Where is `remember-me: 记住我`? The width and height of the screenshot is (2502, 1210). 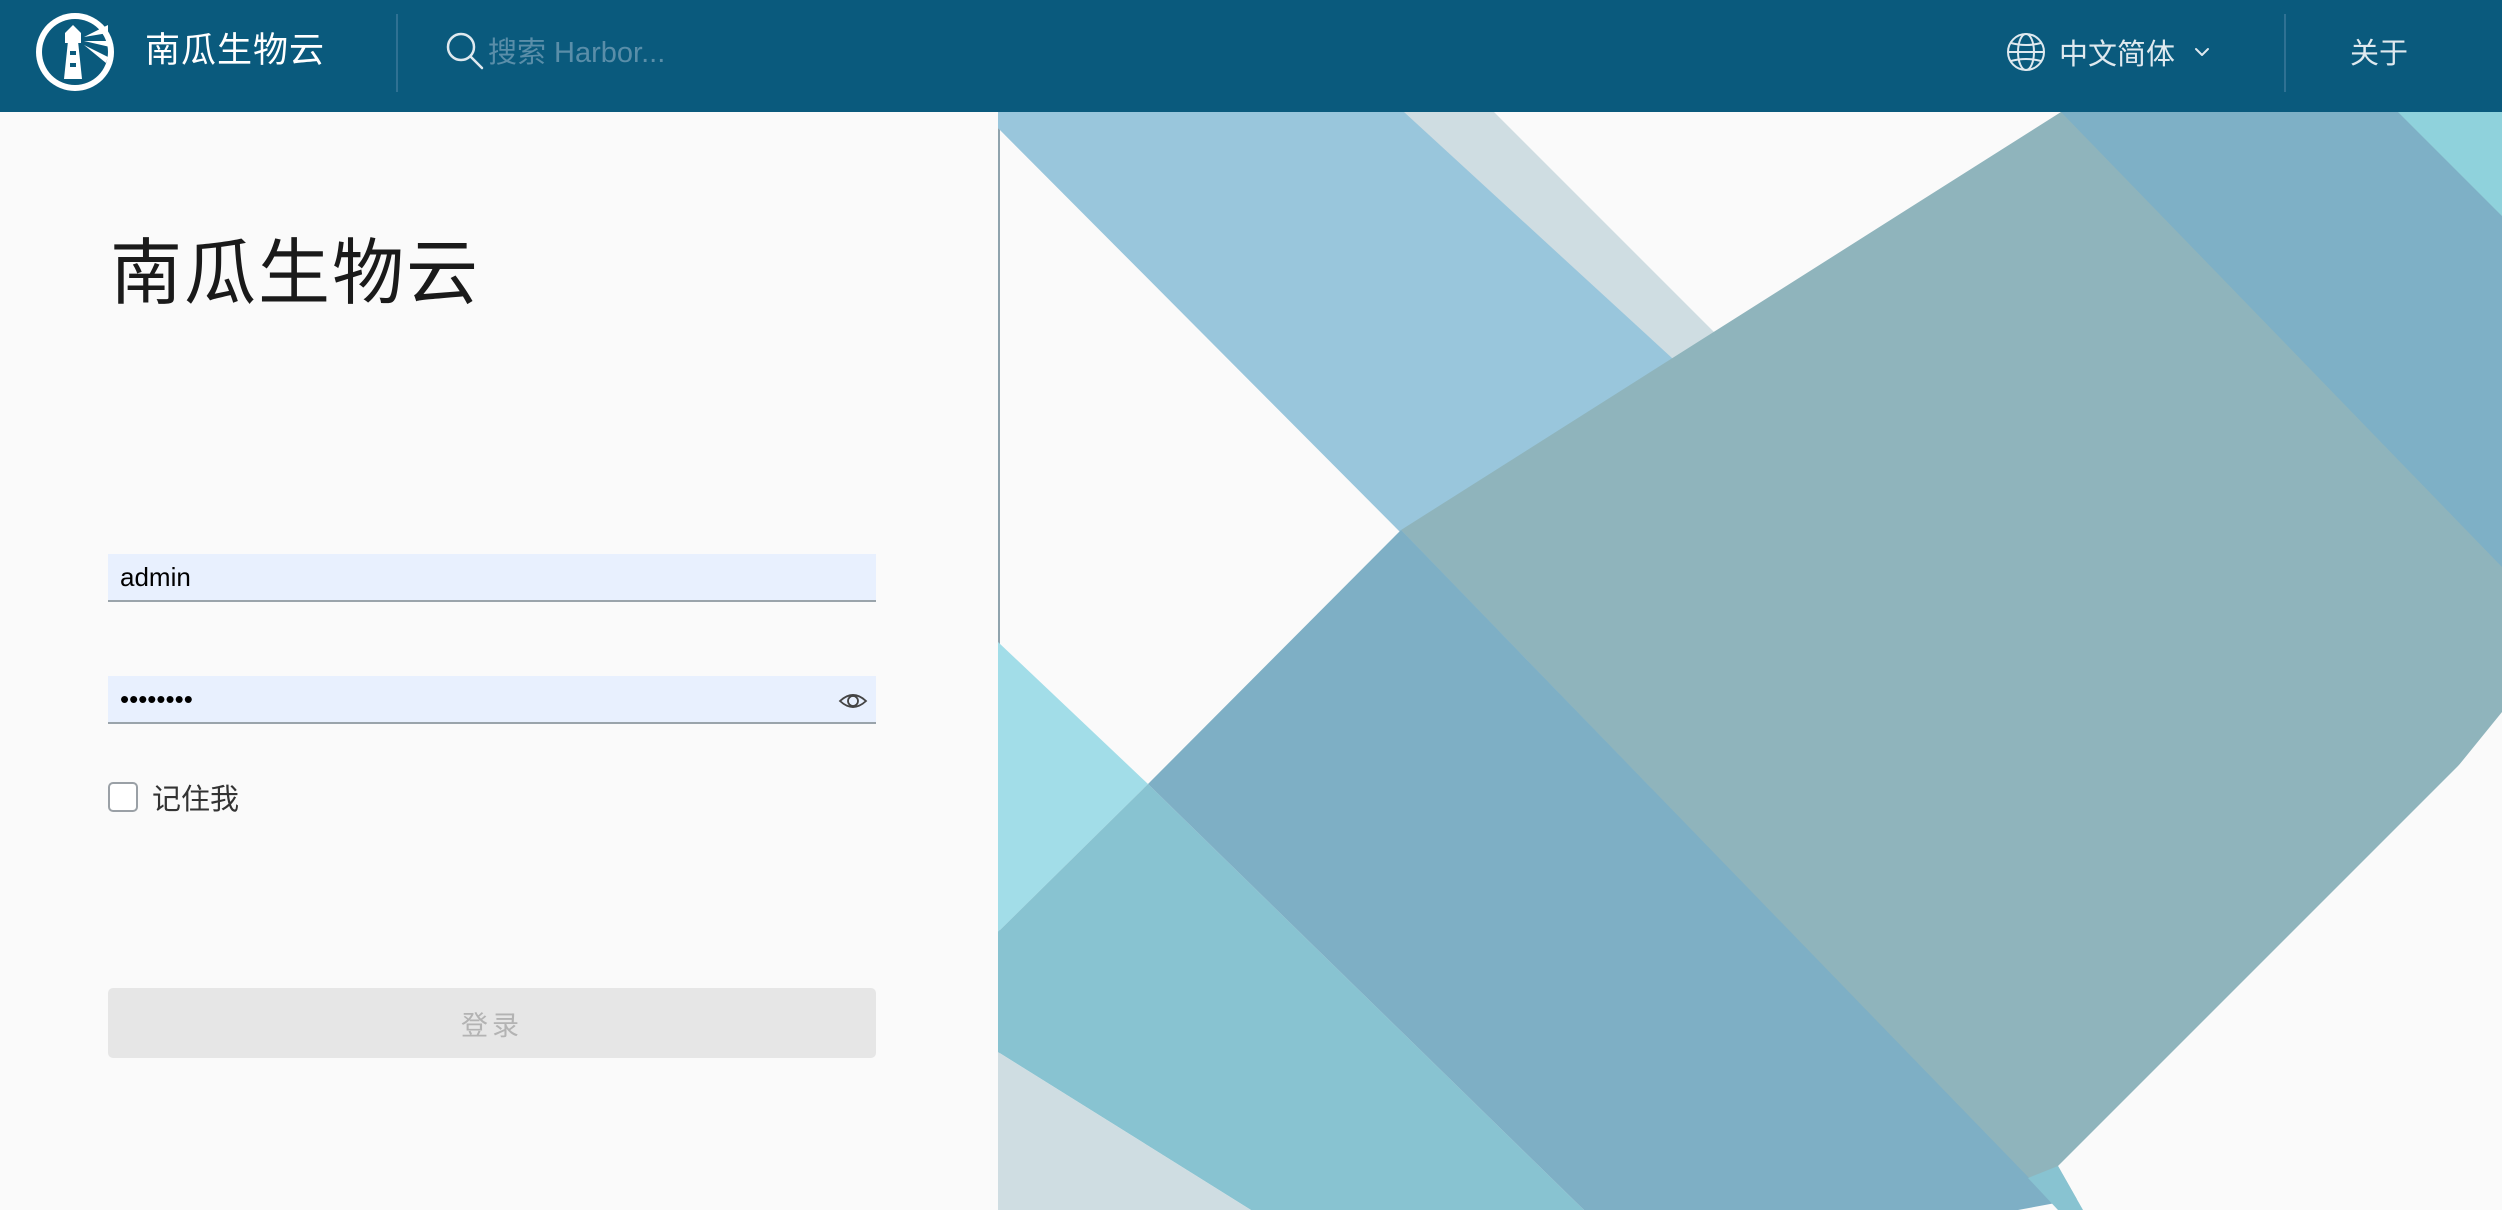
remember-me: 记住我 is located at coordinates (173, 797).